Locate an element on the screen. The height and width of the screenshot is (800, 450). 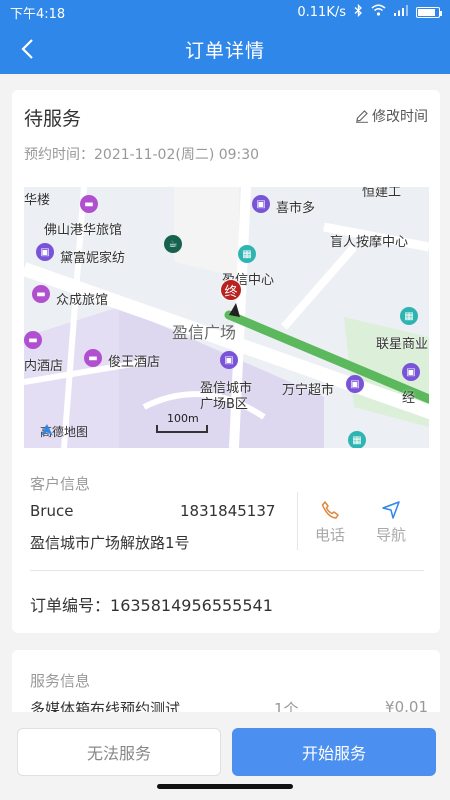
edit-icon is located at coordinates (362, 116).